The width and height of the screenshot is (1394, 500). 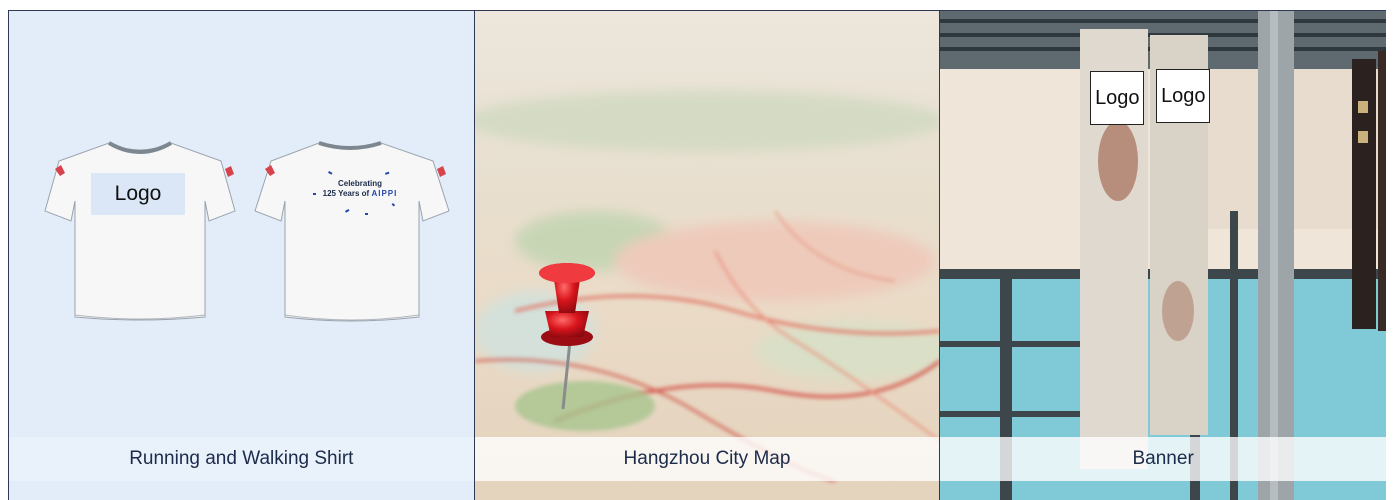 I want to click on shirt-back-print: Celebrating 125 Years of AIPPI, so click(x=360, y=189).